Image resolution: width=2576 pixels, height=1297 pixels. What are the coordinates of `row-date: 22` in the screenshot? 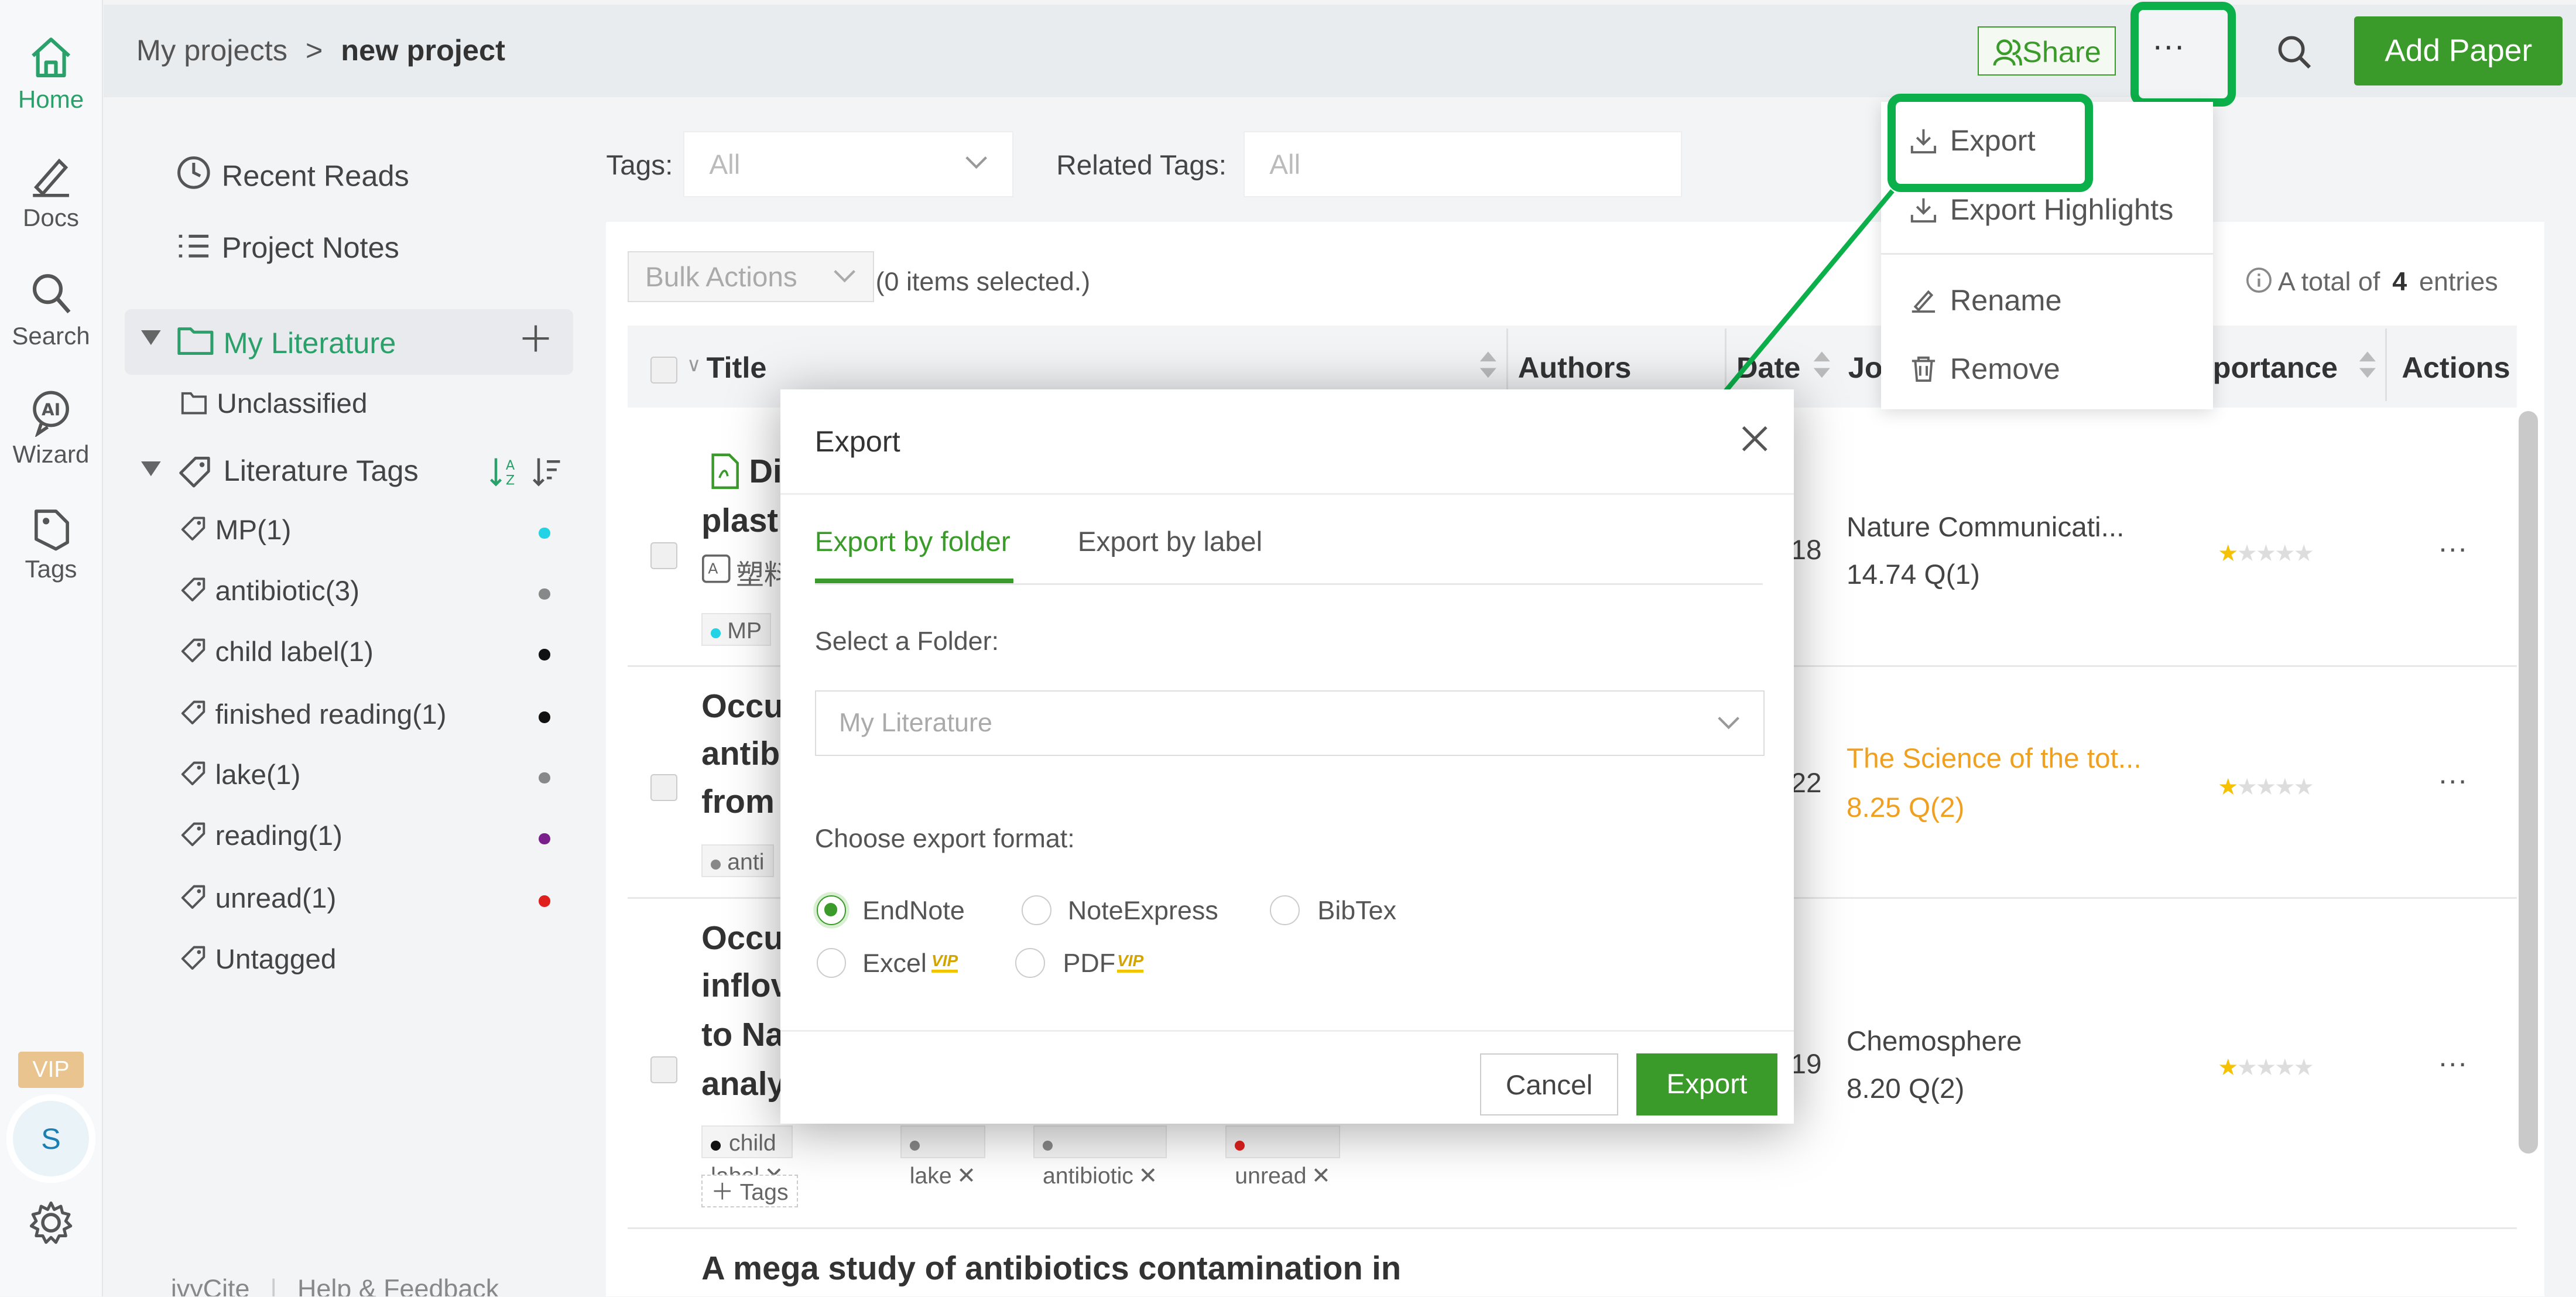 It's located at (1806, 783).